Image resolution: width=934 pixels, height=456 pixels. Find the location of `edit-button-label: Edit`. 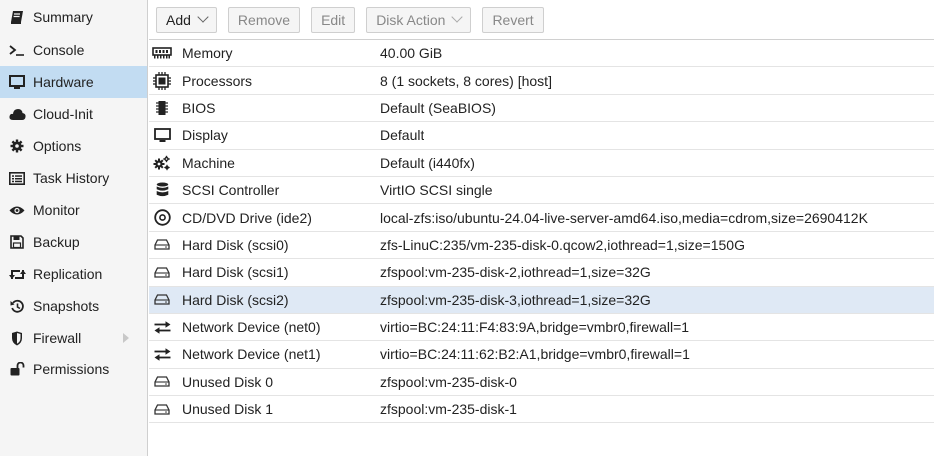

edit-button-label: Edit is located at coordinates (333, 19).